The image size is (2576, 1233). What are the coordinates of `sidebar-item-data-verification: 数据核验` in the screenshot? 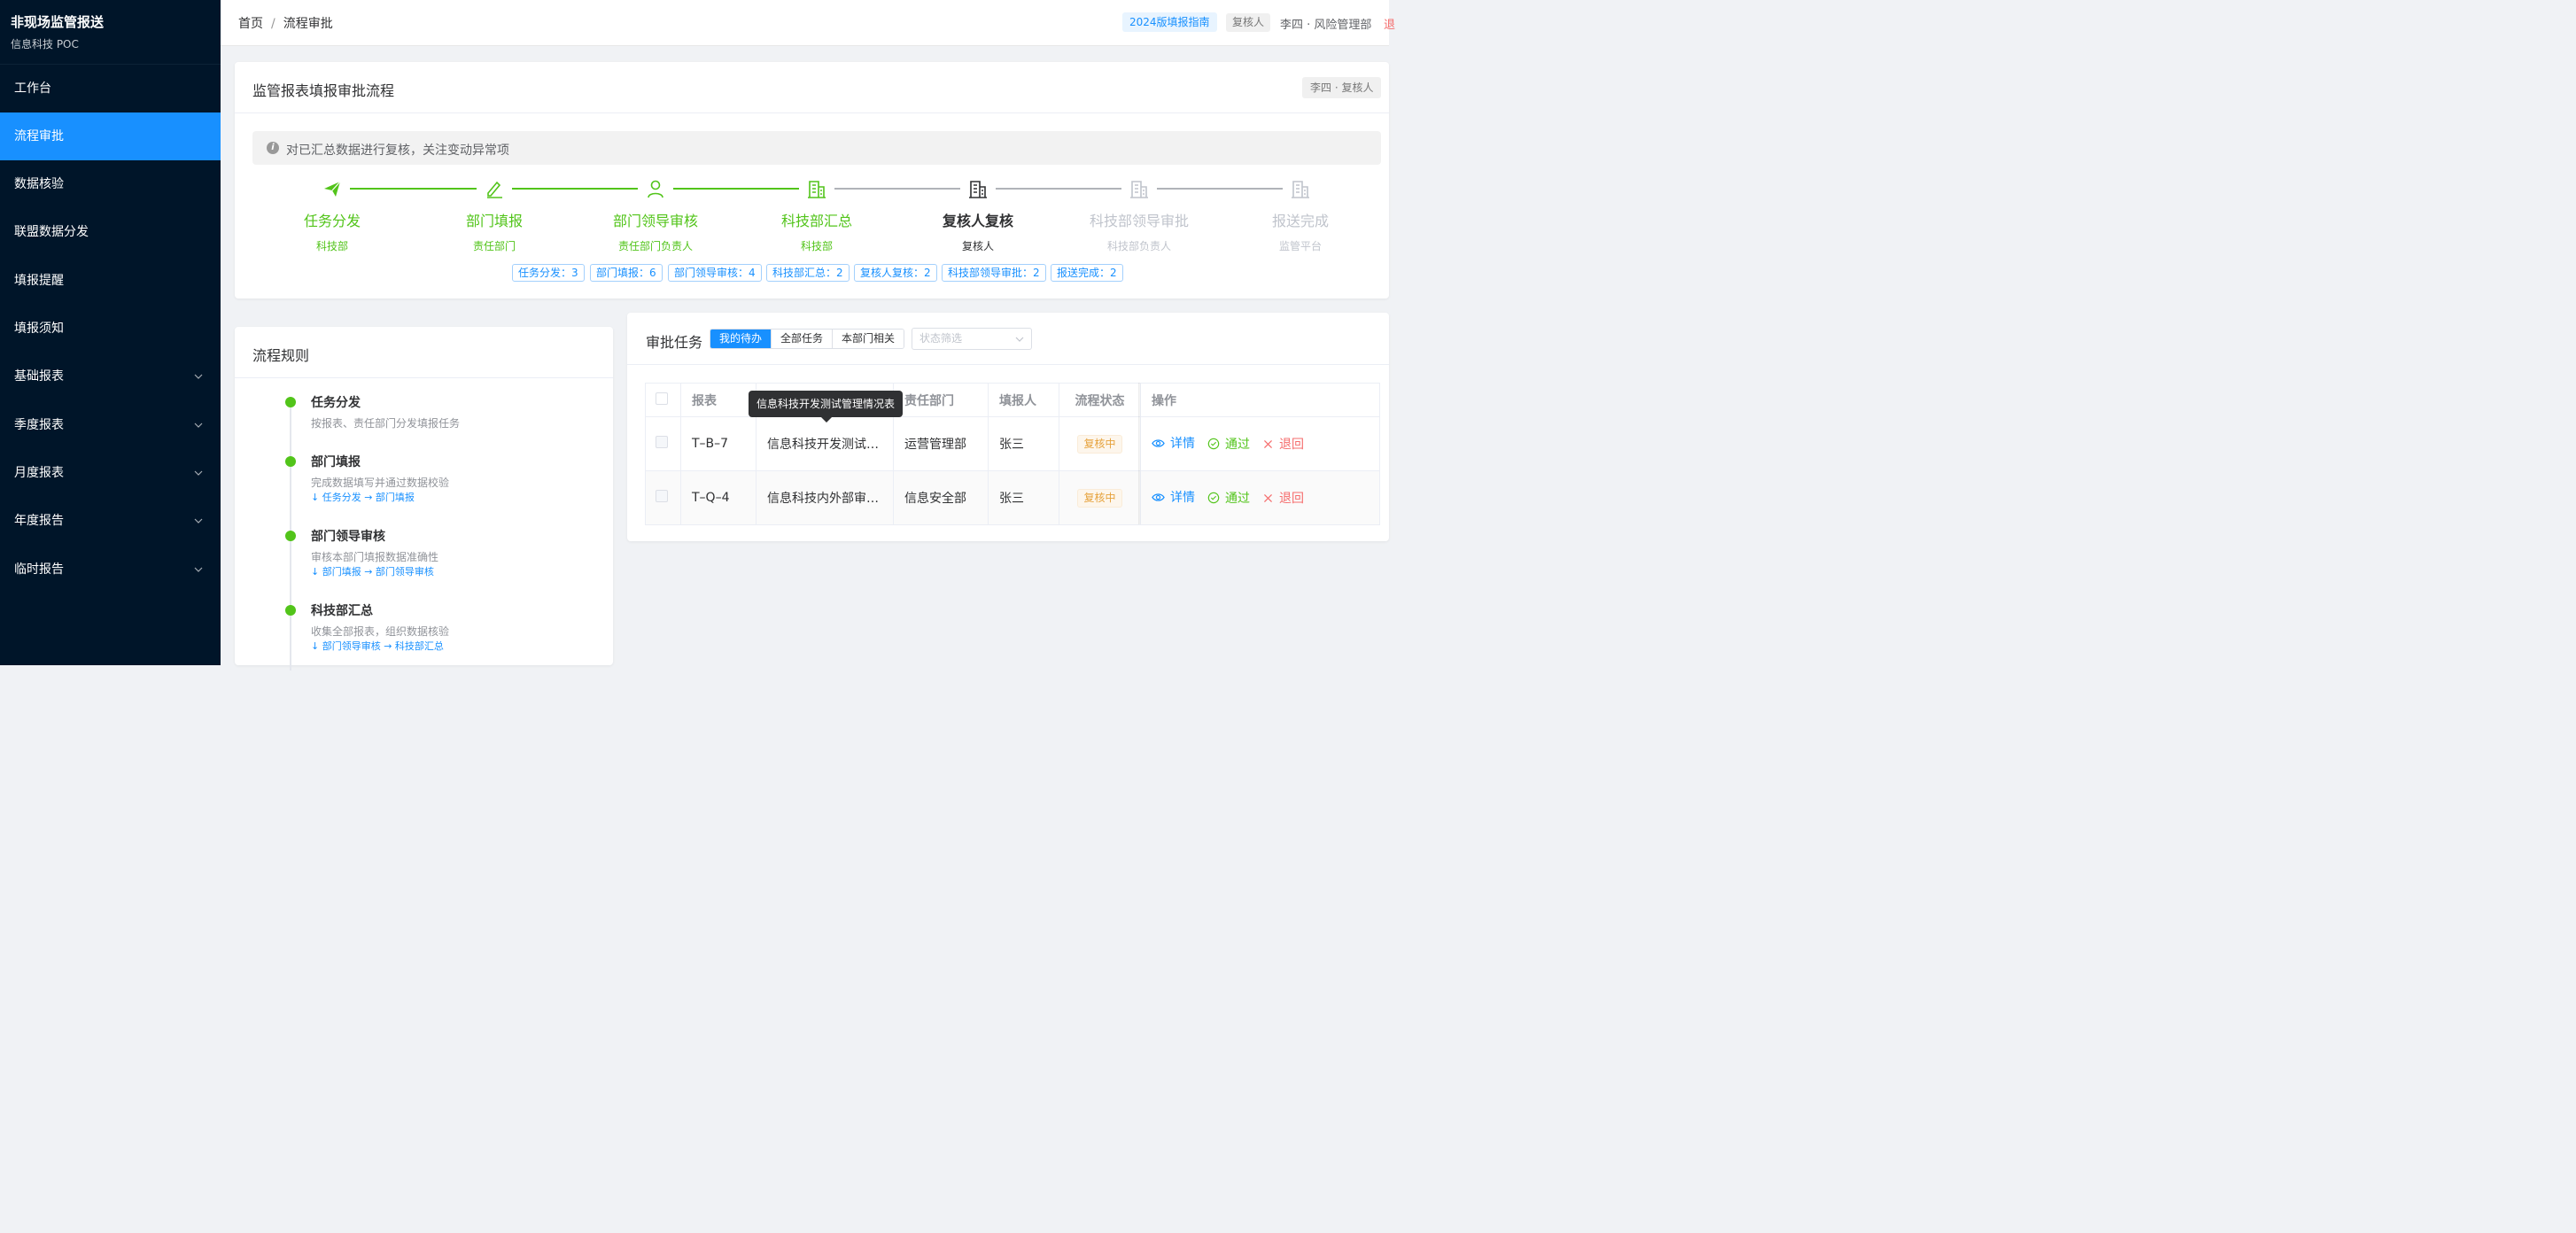 It's located at (110, 184).